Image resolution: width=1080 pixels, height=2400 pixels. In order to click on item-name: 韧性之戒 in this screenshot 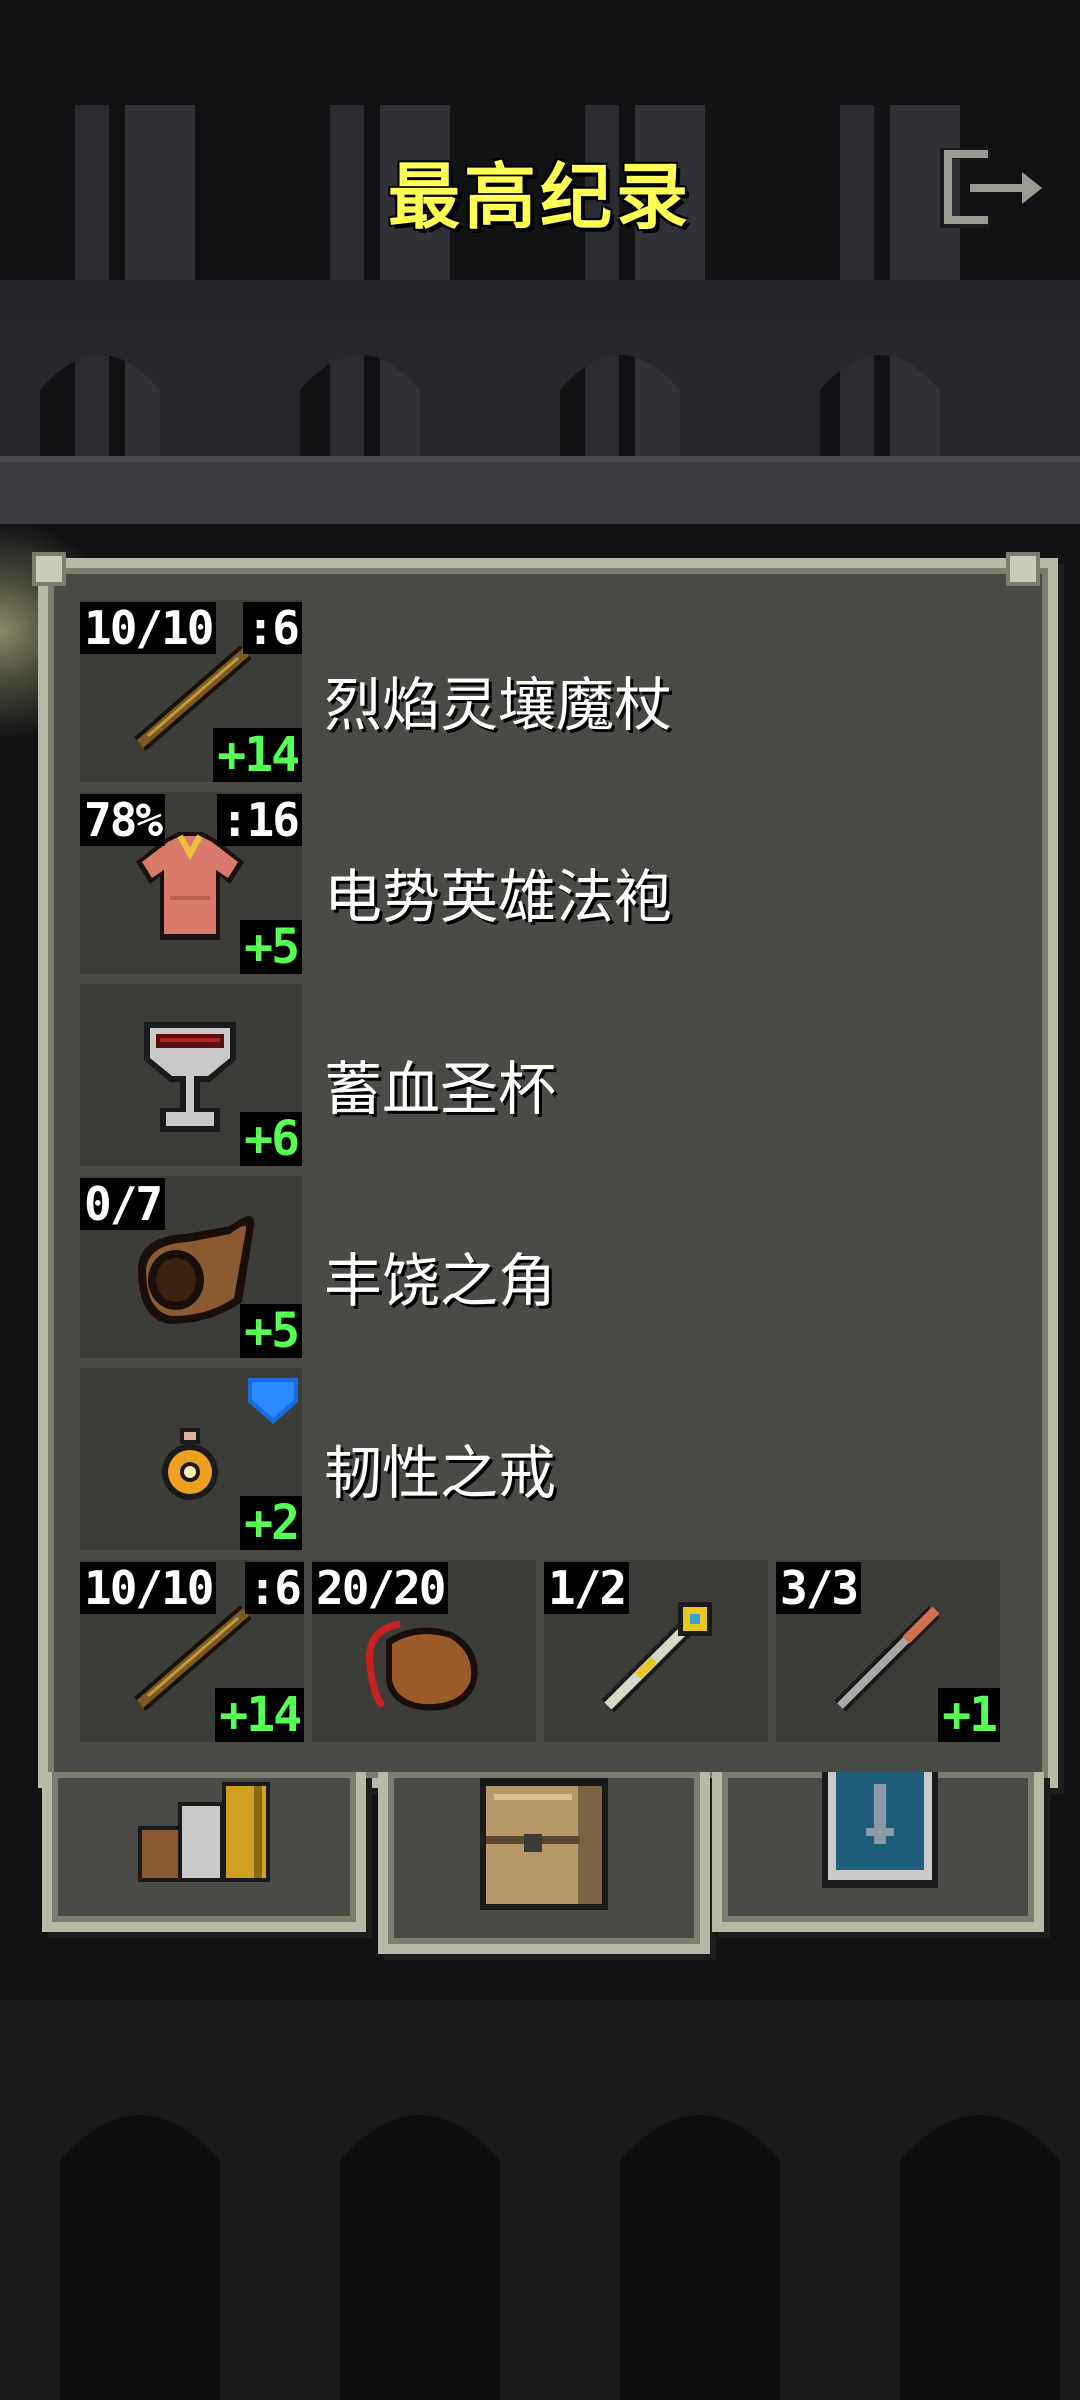, I will do `click(440, 1468)`.